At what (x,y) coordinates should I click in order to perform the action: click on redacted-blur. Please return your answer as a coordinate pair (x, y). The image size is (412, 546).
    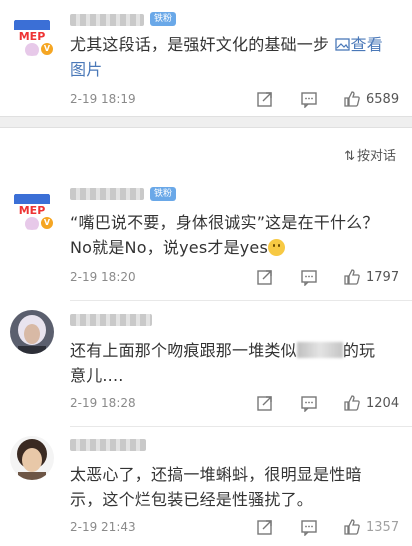
    Looking at the image, I should click on (319, 350).